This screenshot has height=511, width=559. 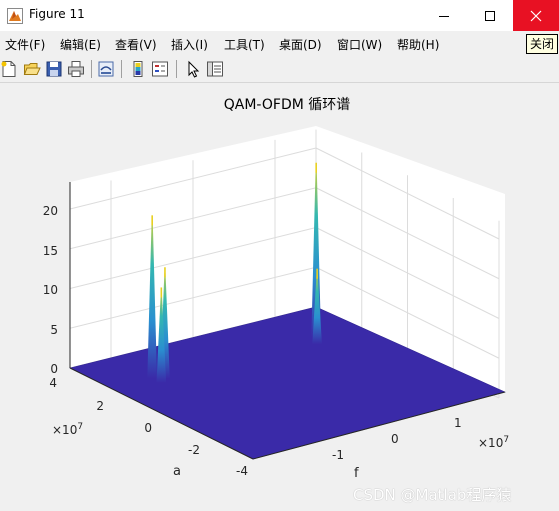 I want to click on y-exponent-label: ×107, so click(x=67, y=429).